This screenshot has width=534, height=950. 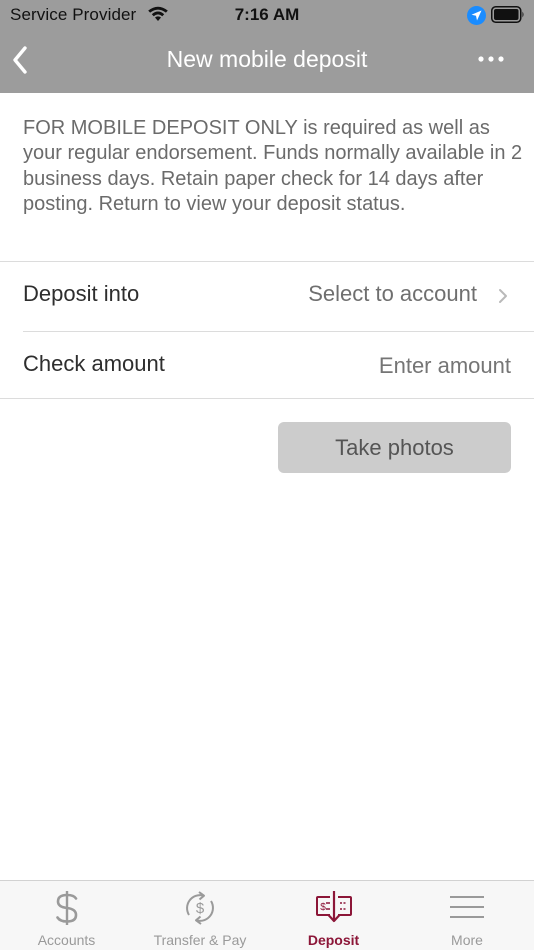 What do you see at coordinates (445, 366) in the screenshot?
I see `check-amount-input: Enter amount` at bounding box center [445, 366].